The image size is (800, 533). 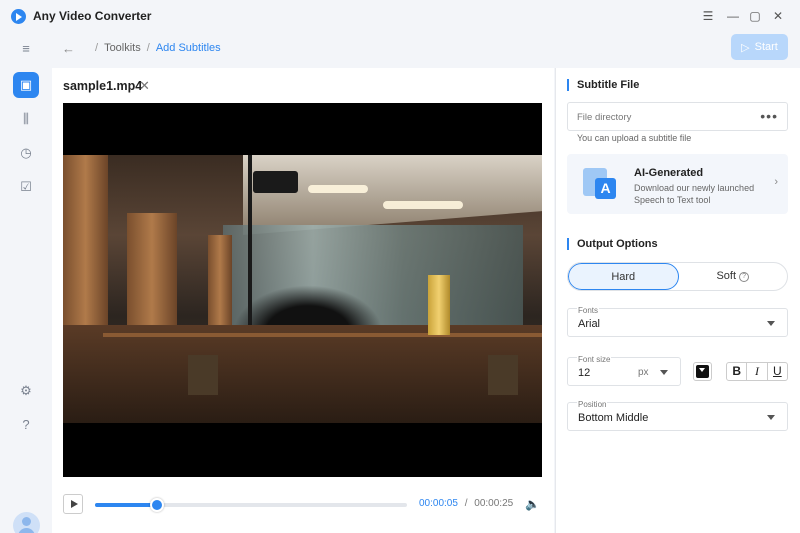 What do you see at coordinates (188, 48) in the screenshot?
I see `breadcrumb-add-subtitles: Add Subtitles` at bounding box center [188, 48].